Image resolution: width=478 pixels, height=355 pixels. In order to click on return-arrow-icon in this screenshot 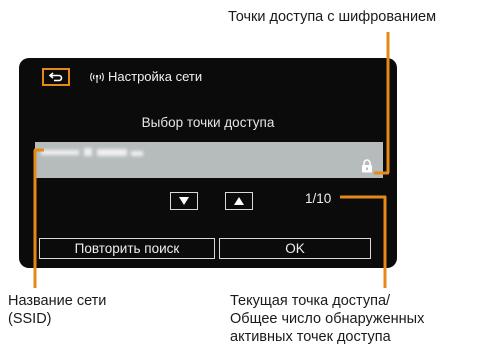, I will do `click(55, 77)`.